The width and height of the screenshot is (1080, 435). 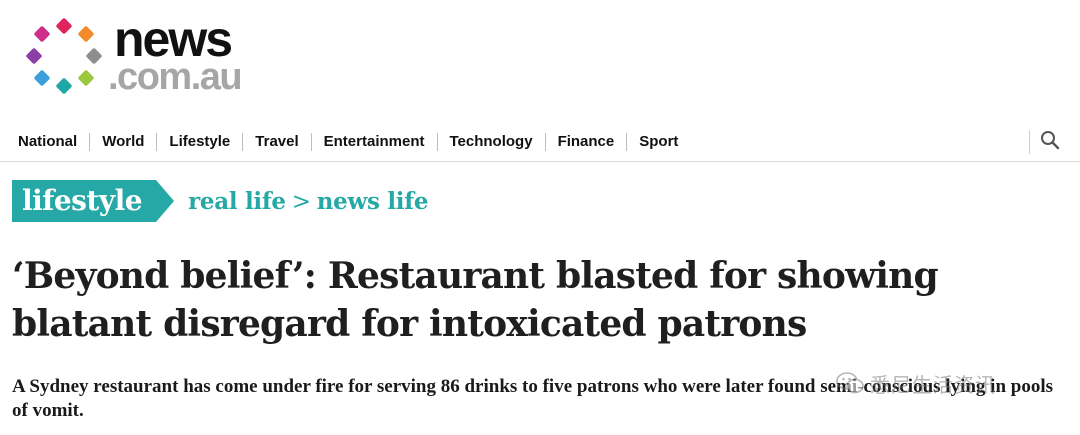 I want to click on logo-wordmark-domain: .com.au, so click(x=175, y=77).